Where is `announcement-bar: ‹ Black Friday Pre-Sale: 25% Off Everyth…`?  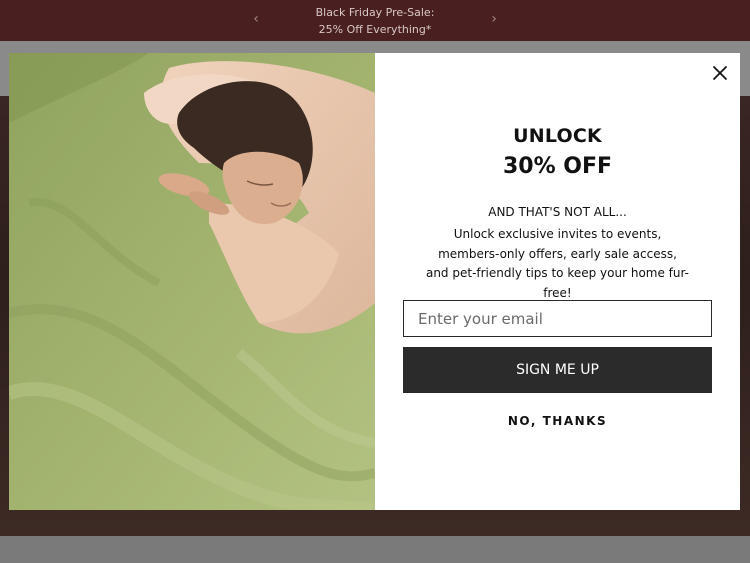
announcement-bar: ‹ Black Friday Pre-Sale: 25% Off Everyth… is located at coordinates (375, 20).